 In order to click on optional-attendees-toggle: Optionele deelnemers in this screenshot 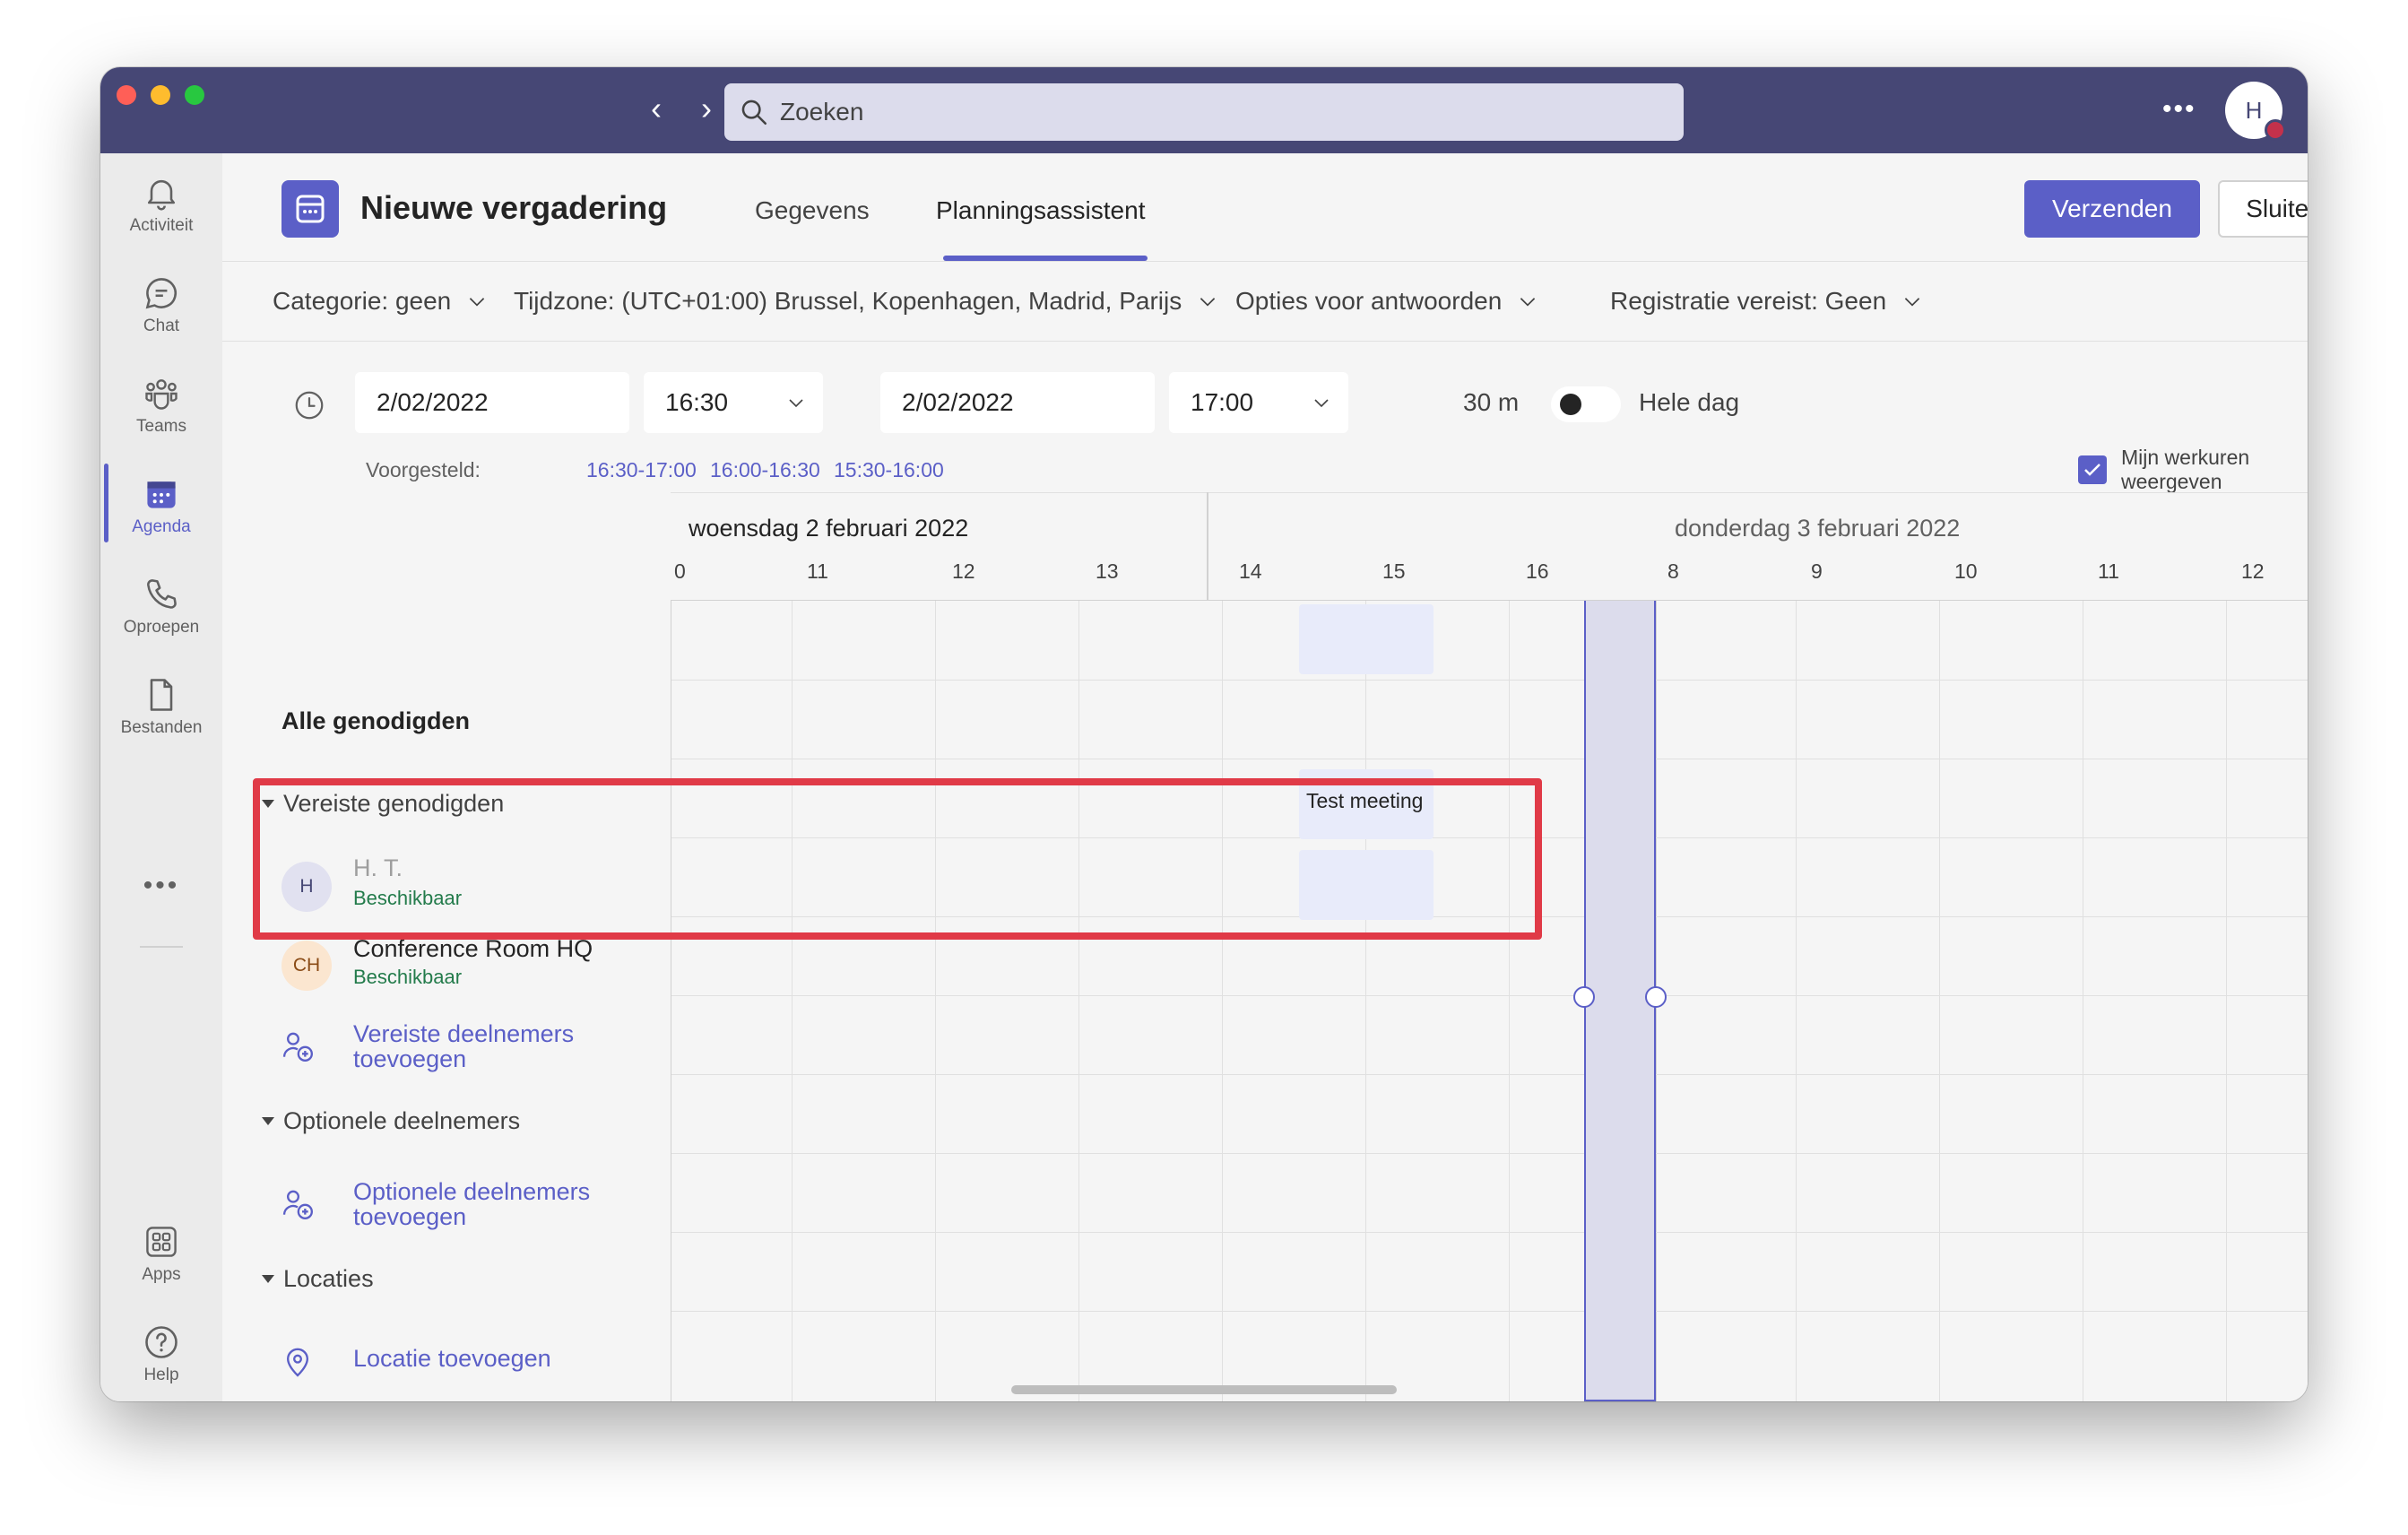, I will do `click(391, 1121)`.